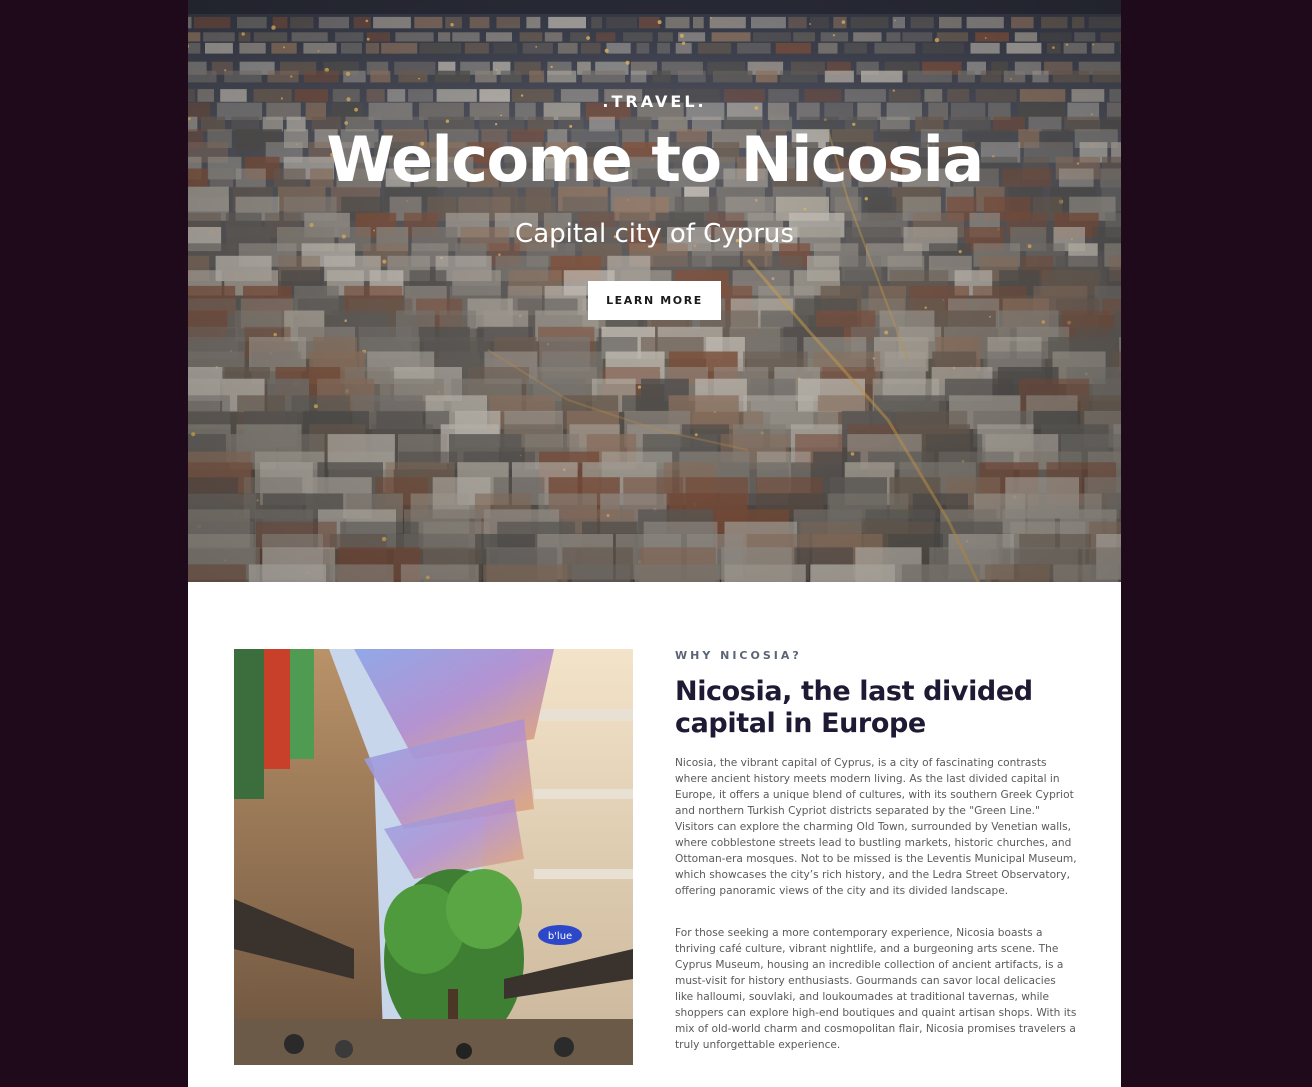  What do you see at coordinates (738, 655) in the screenshot?
I see `section-eyebrow: WHY NICOSIA?` at bounding box center [738, 655].